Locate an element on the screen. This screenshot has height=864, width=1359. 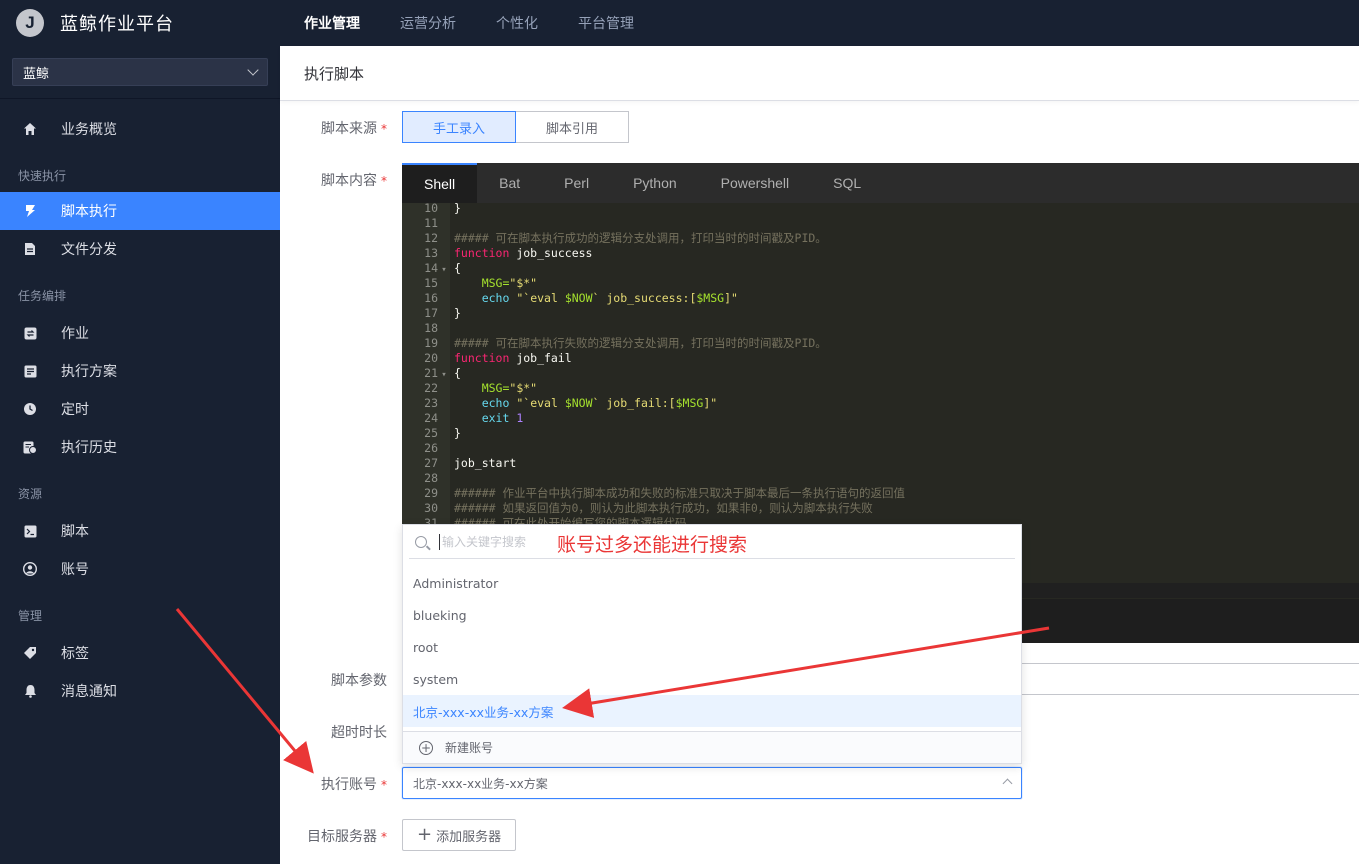
sidebar-item-script-exec: 脚本执行 is located at coordinates (140, 211).